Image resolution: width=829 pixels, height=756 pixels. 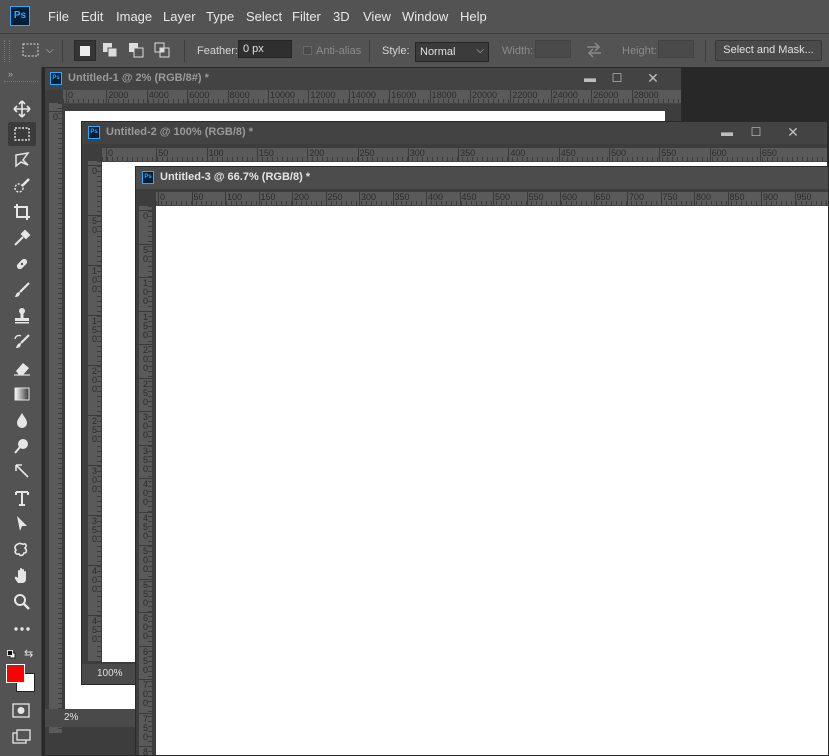 What do you see at coordinates (22, 472) in the screenshot?
I see `pen-tool-icon` at bounding box center [22, 472].